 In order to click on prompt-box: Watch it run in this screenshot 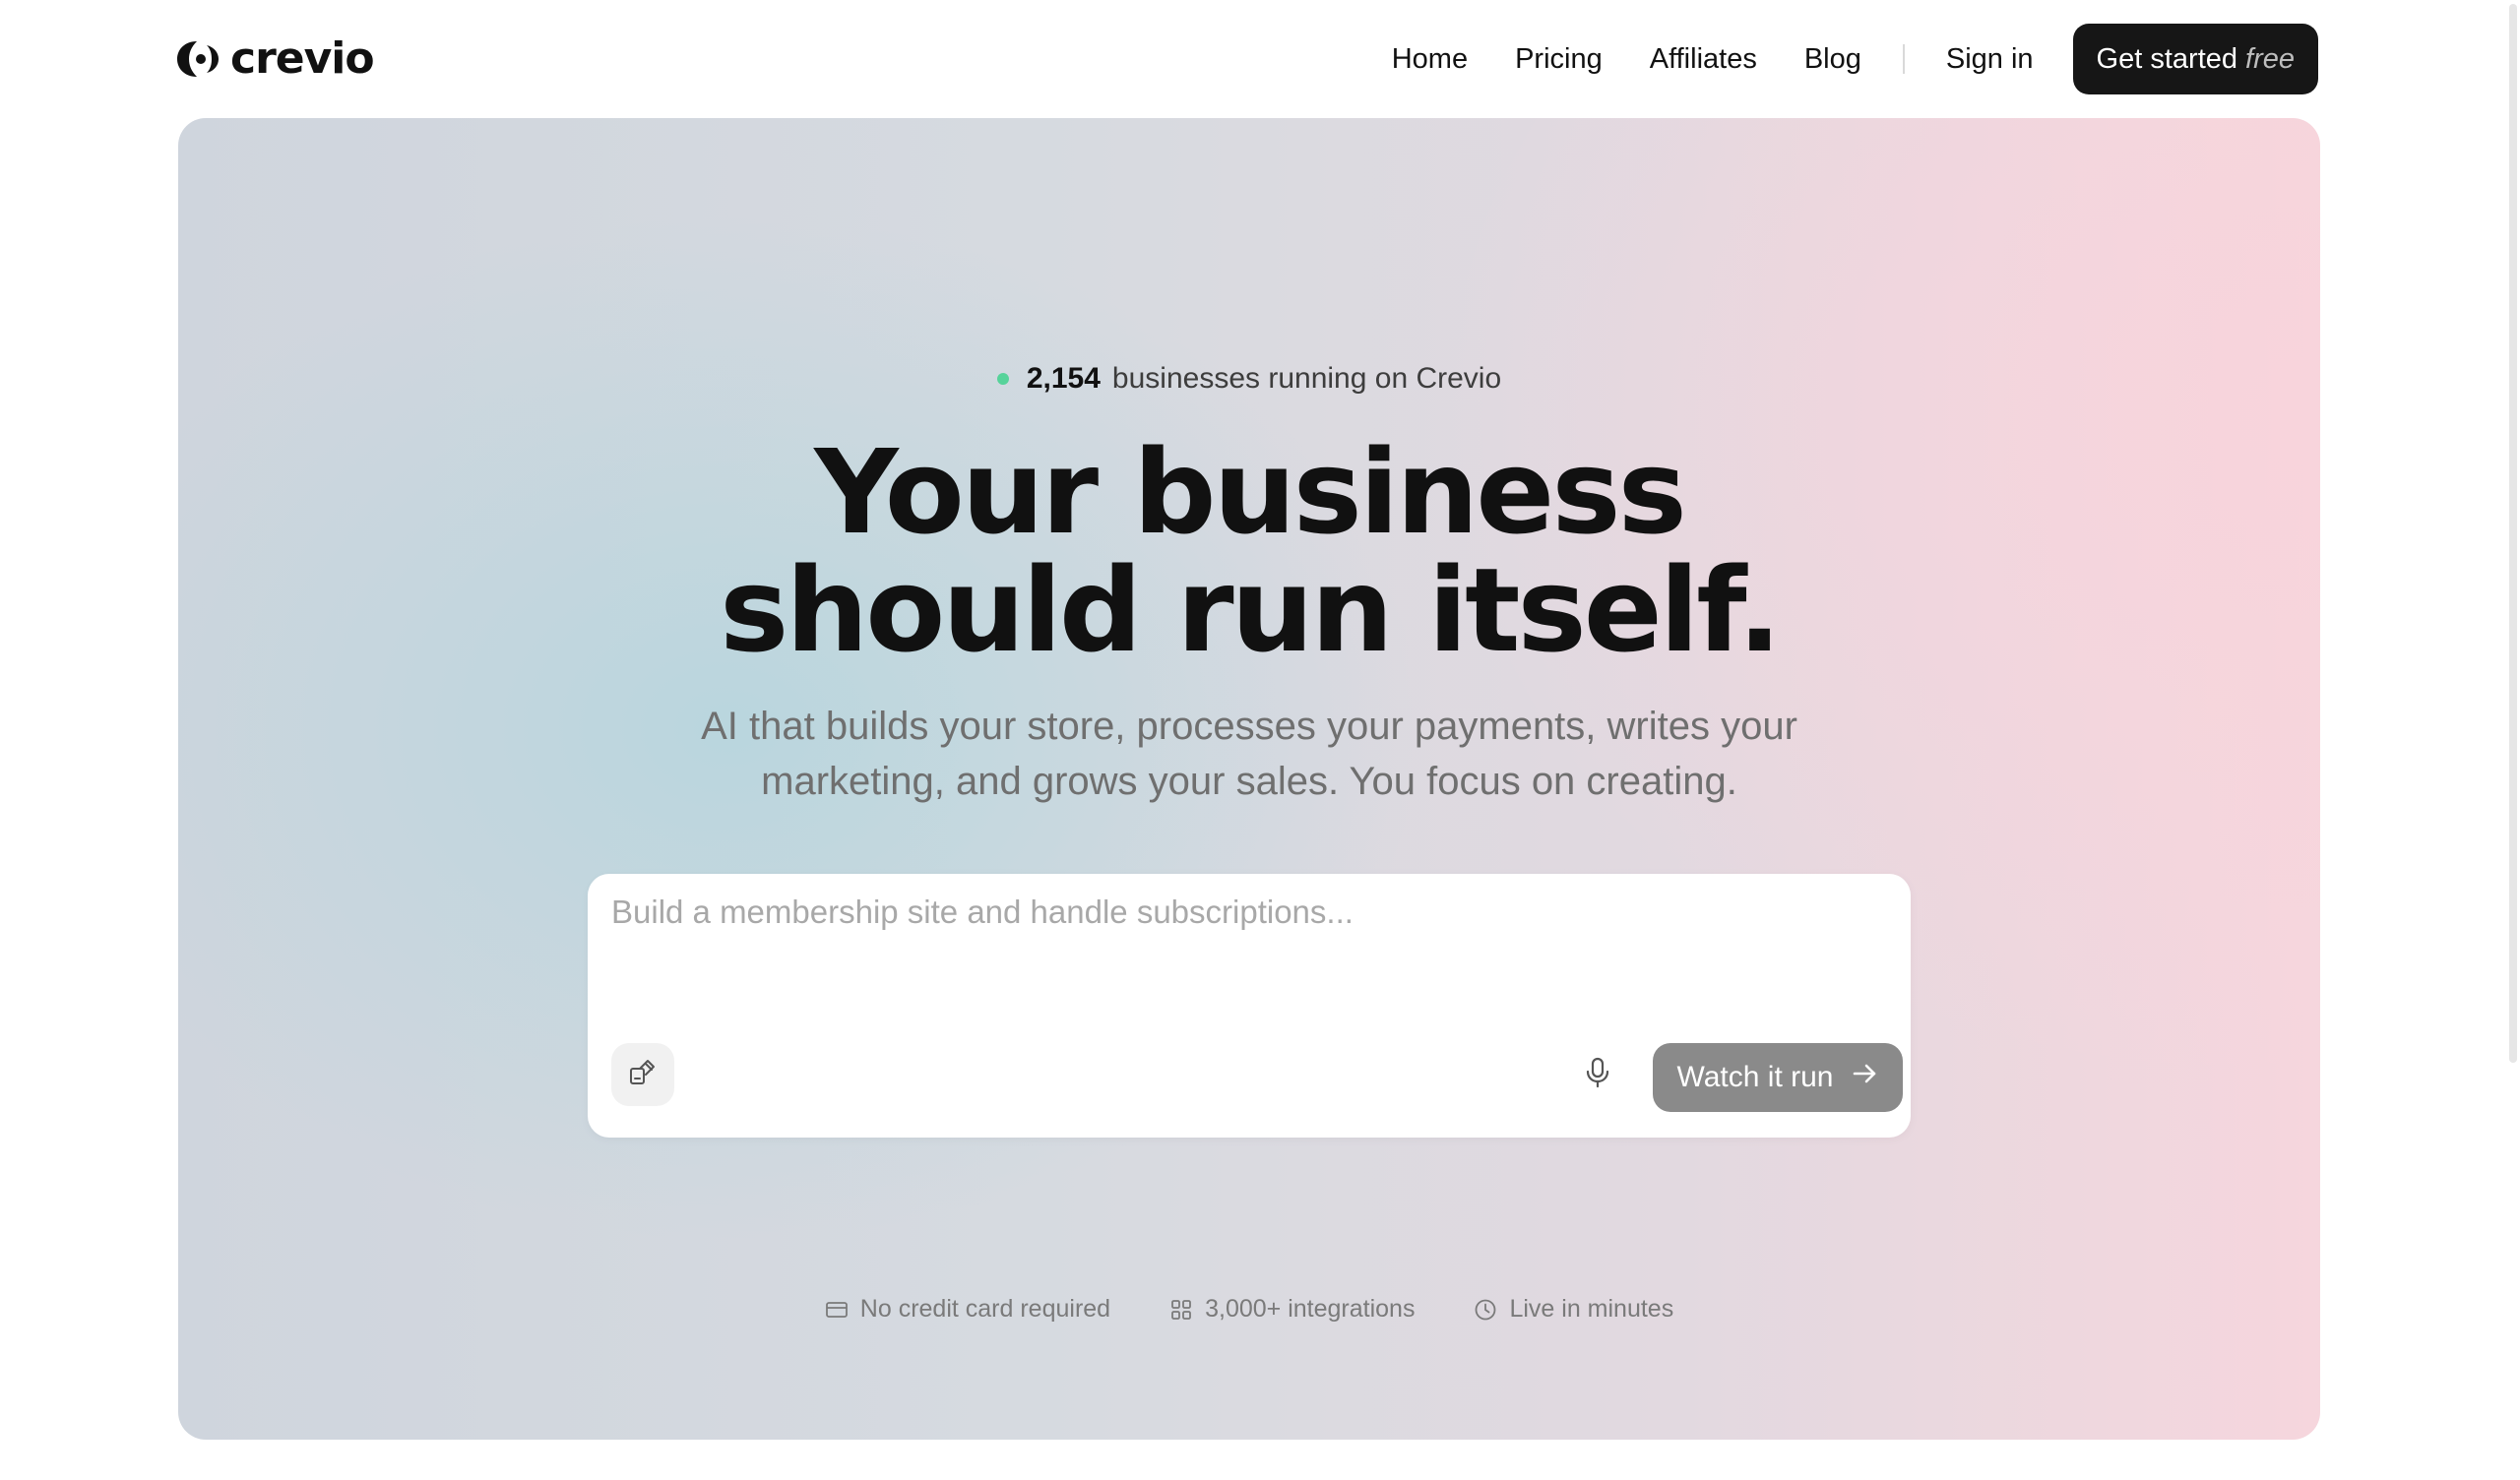, I will do `click(1249, 1006)`.